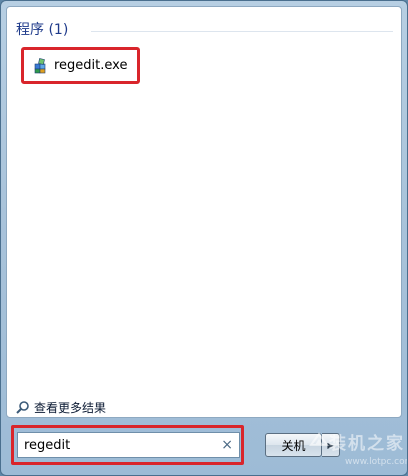 Image resolution: width=408 pixels, height=476 pixels. I want to click on watermark-url: www.lotpc.com, so click(376, 462).